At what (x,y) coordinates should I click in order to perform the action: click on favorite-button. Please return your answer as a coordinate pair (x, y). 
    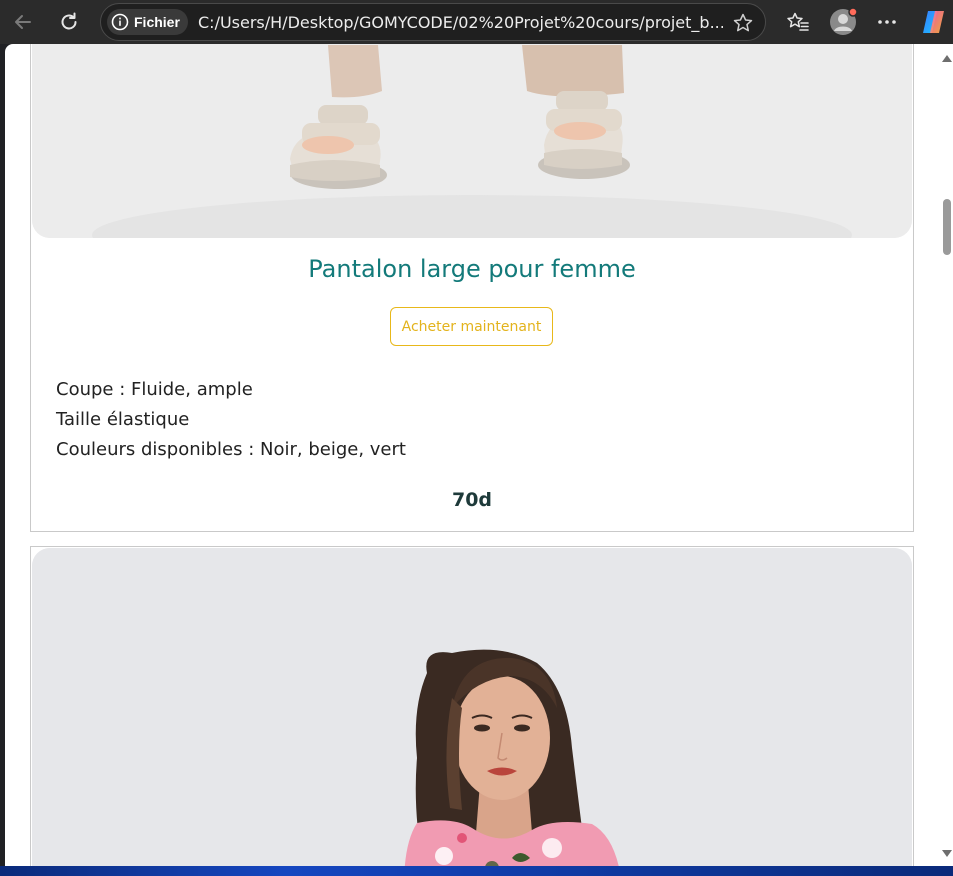
    Looking at the image, I should click on (743, 23).